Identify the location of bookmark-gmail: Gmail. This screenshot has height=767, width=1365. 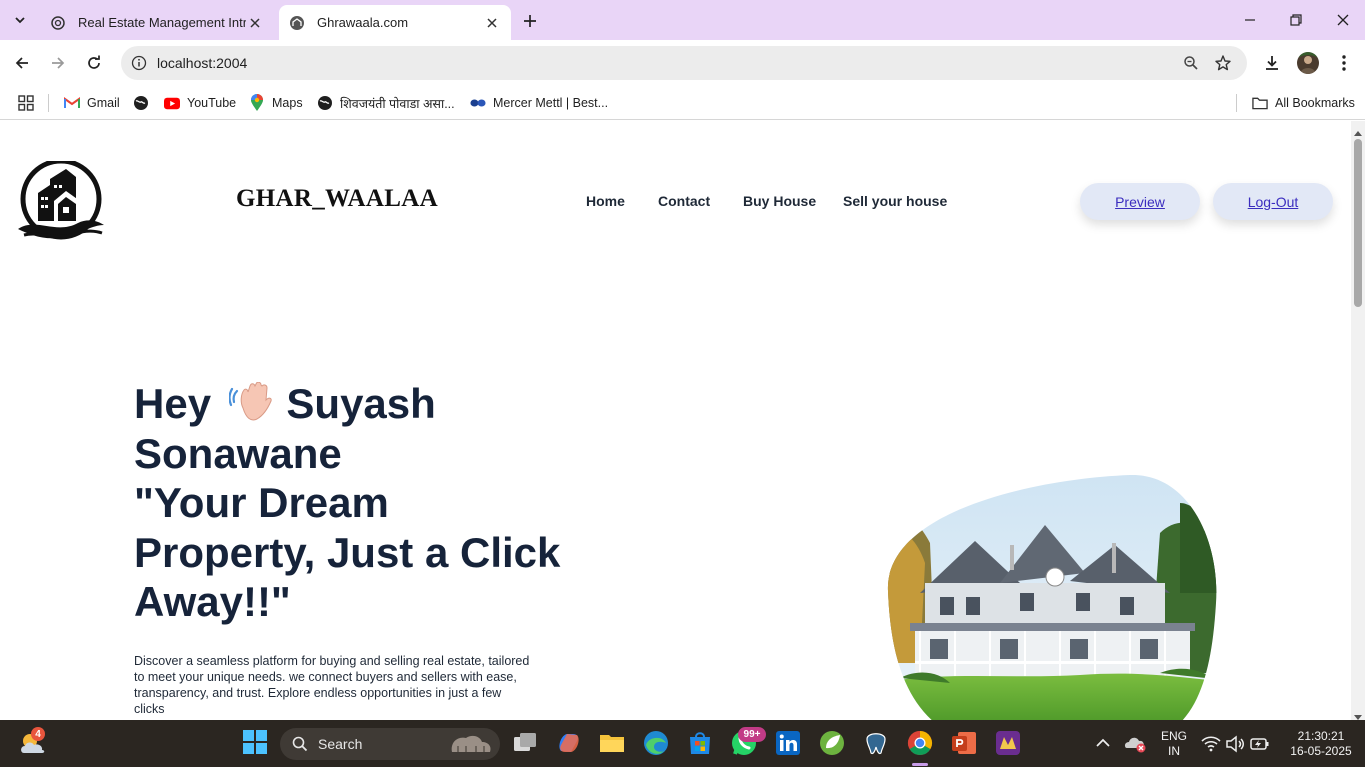
(92, 103).